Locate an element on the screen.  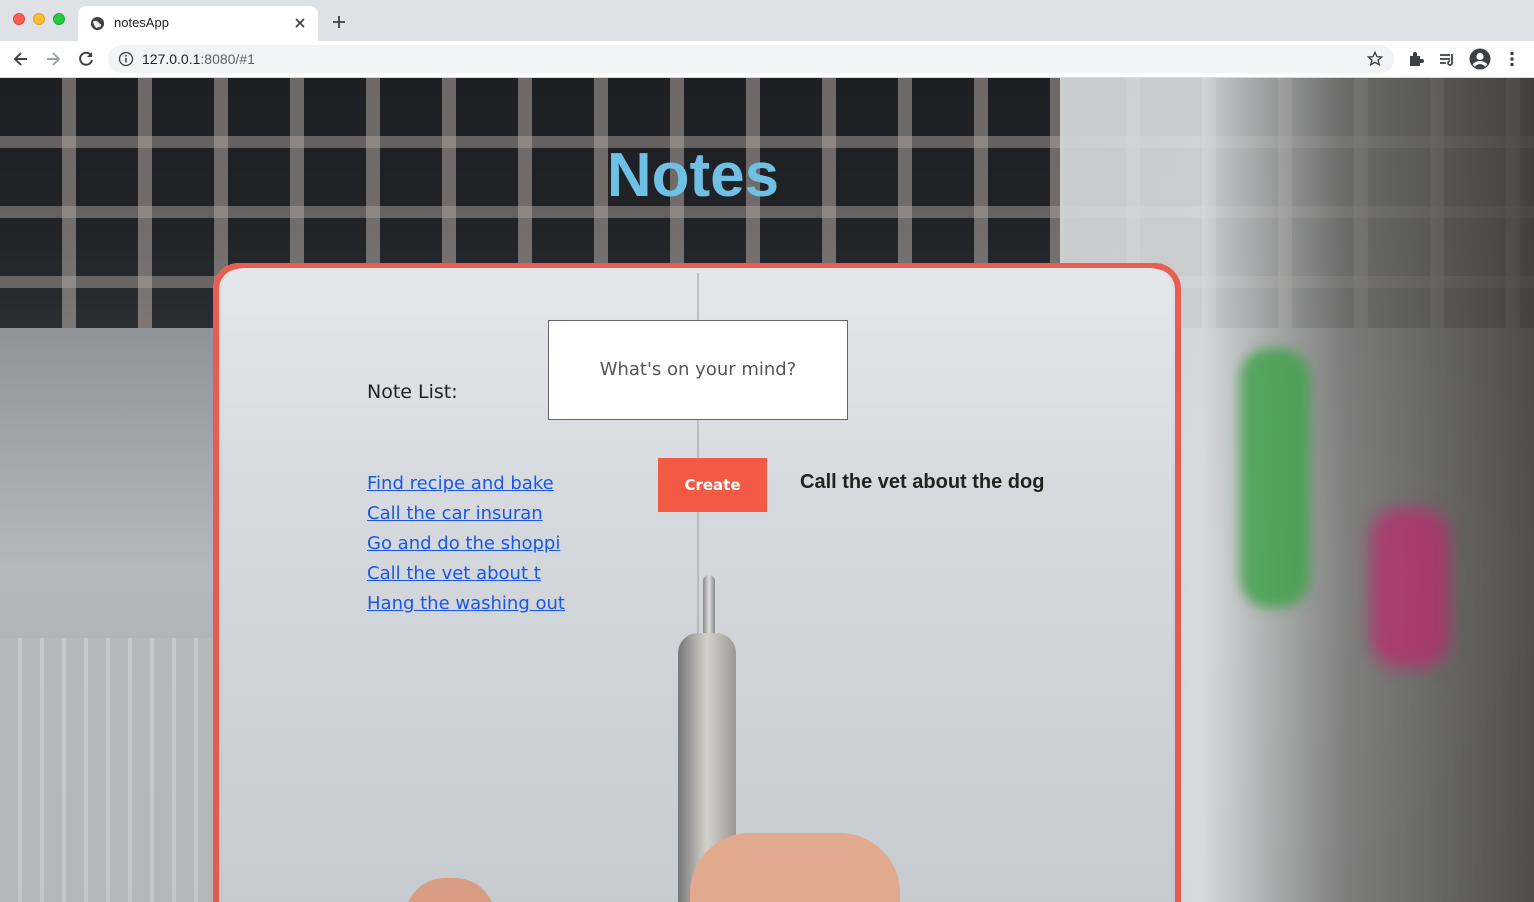
note-link: Call the vet about t is located at coordinates (466, 574).